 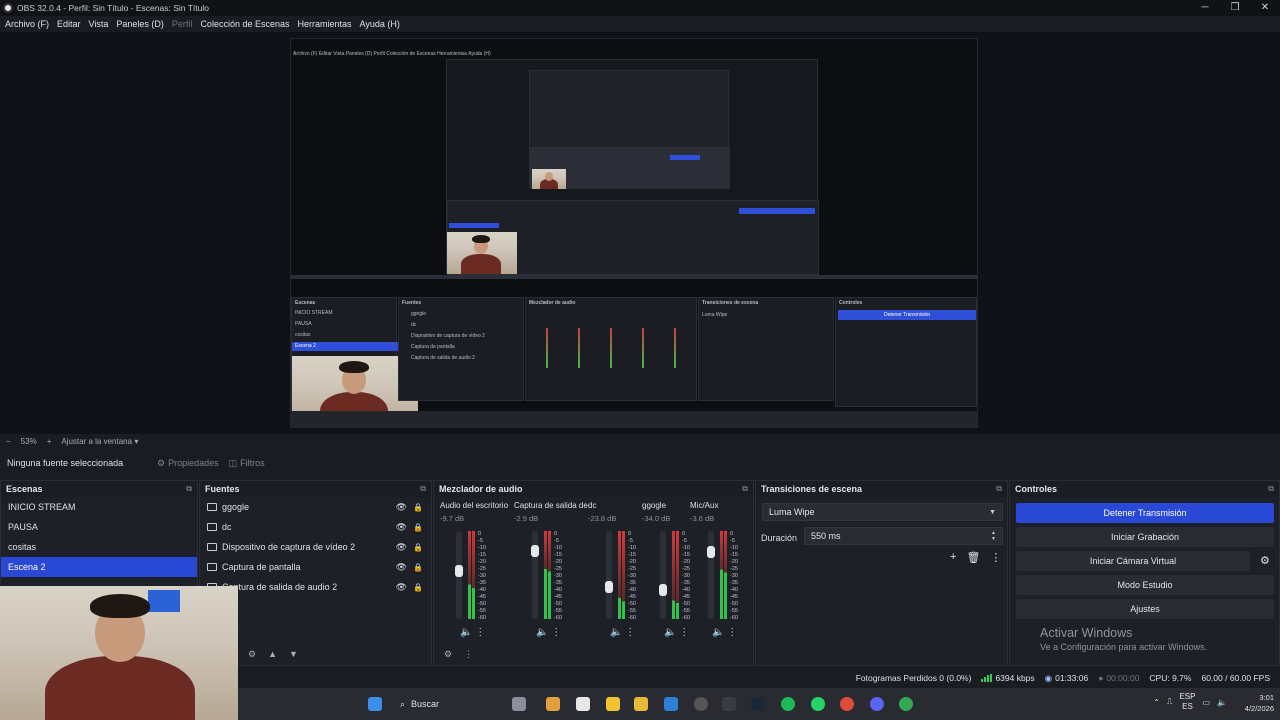 What do you see at coordinates (788, 704) in the screenshot?
I see `spotify-icon` at bounding box center [788, 704].